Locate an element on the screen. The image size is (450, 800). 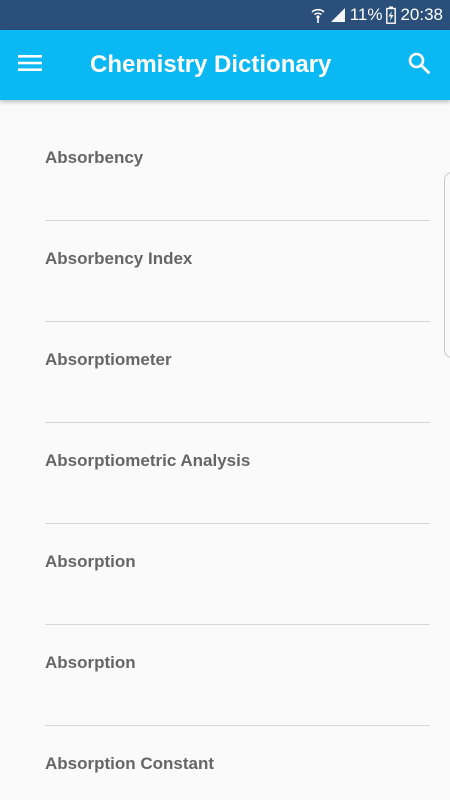
hamburger-menu-icon is located at coordinates (30, 65).